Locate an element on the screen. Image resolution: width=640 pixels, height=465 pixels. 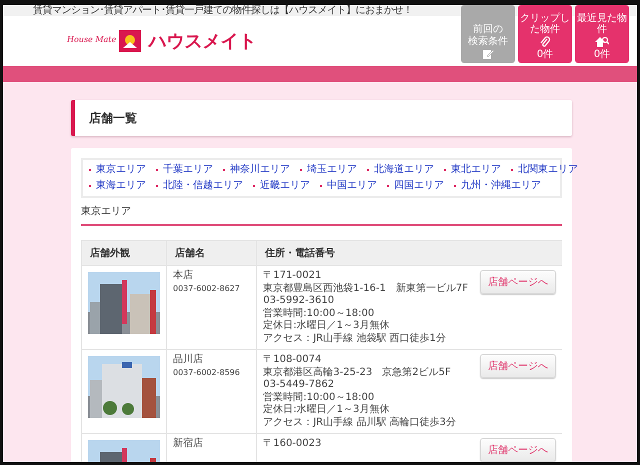
address-line: 東京都豊島区西池袋1-16-1 新東第一ビル7F is located at coordinates (365, 288).